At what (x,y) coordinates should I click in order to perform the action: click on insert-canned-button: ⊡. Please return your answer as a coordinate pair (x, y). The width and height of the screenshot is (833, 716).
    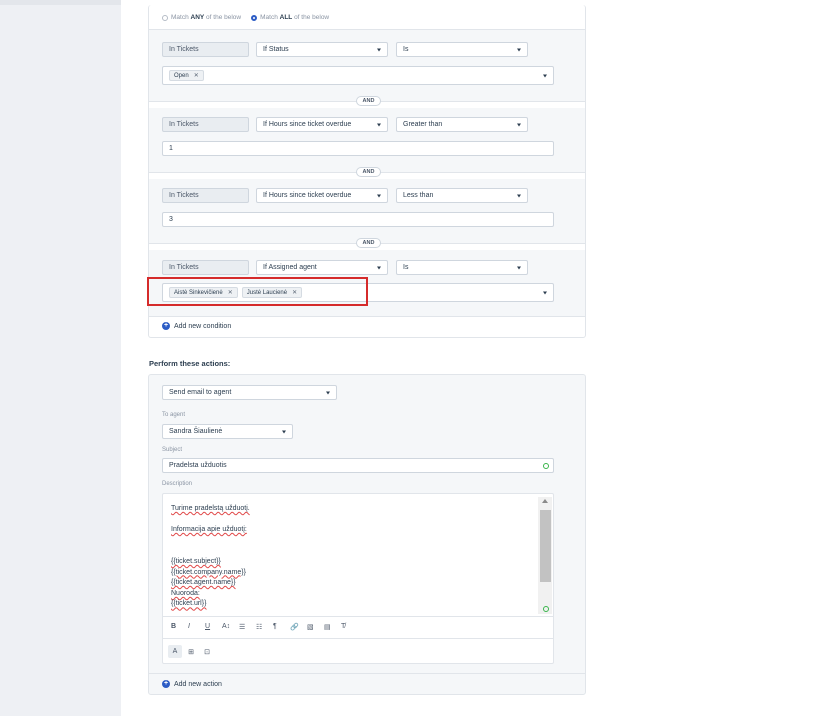
    Looking at the image, I should click on (207, 651).